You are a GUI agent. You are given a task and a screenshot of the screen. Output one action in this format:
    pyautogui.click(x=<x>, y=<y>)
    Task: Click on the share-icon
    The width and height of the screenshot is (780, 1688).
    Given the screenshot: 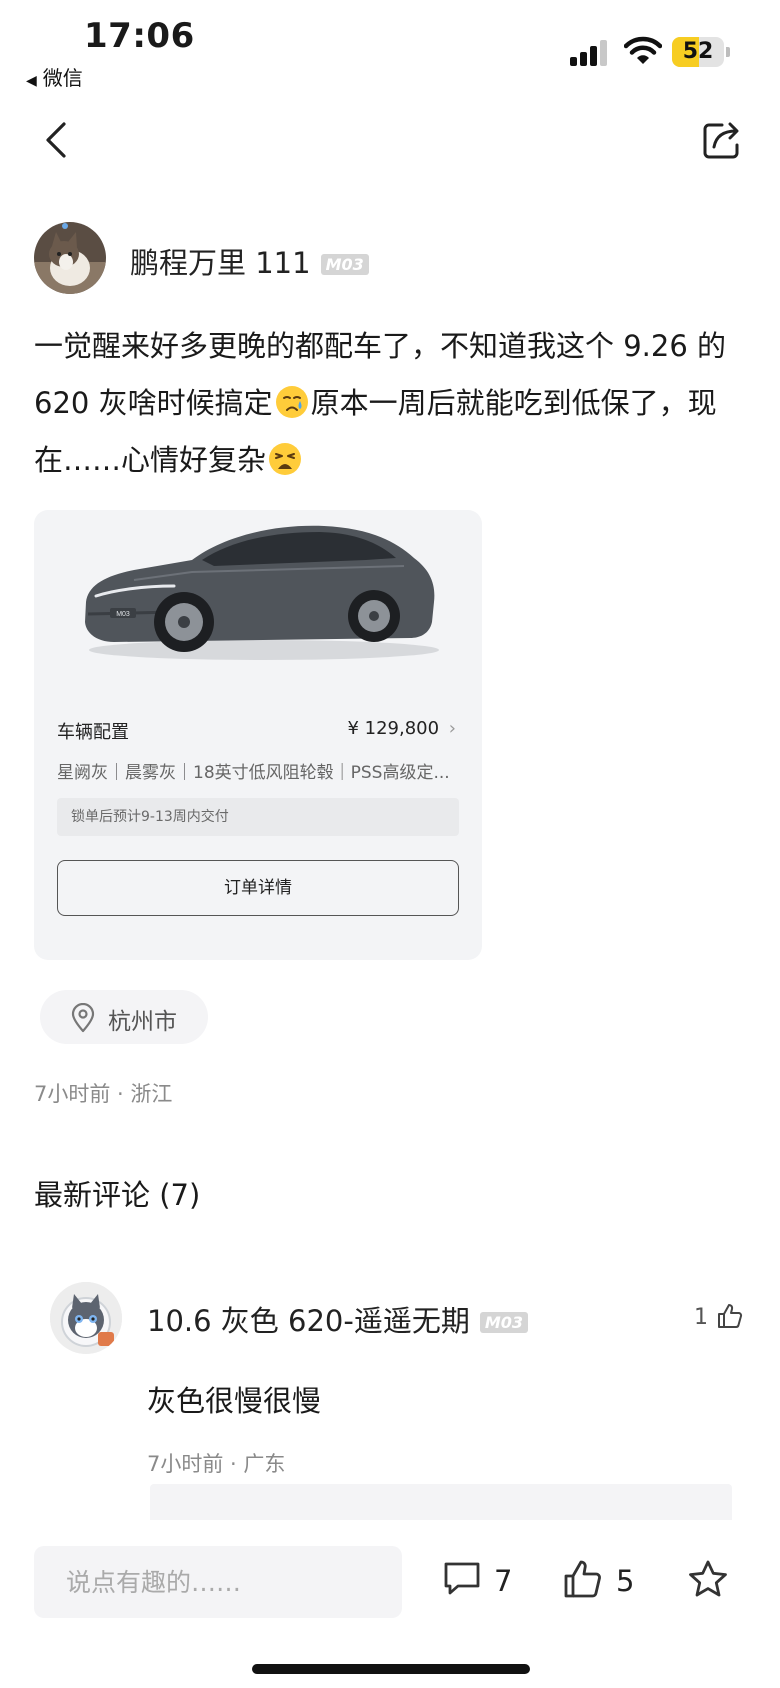 What is the action you would take?
    pyautogui.click(x=722, y=140)
    